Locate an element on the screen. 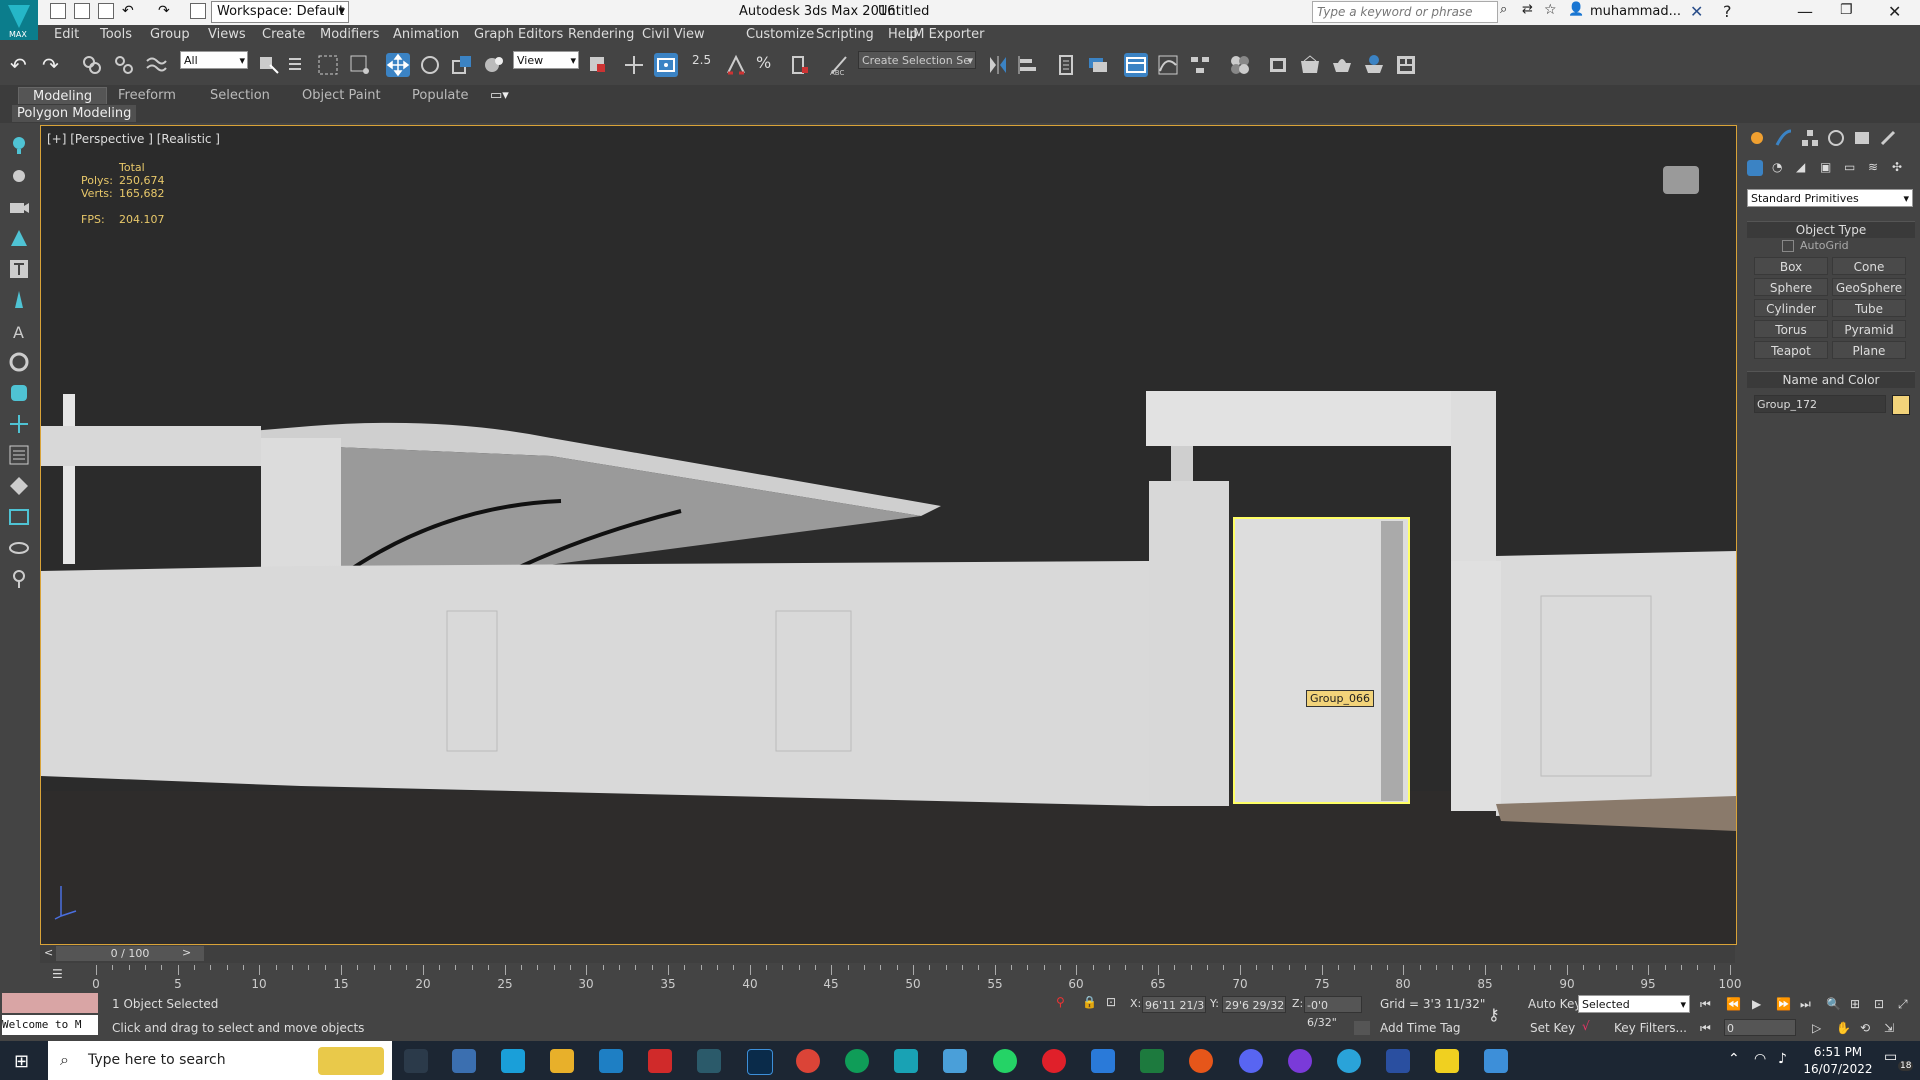 This screenshot has height=1080, width=1920. network-app-icon is located at coordinates (709, 1061).